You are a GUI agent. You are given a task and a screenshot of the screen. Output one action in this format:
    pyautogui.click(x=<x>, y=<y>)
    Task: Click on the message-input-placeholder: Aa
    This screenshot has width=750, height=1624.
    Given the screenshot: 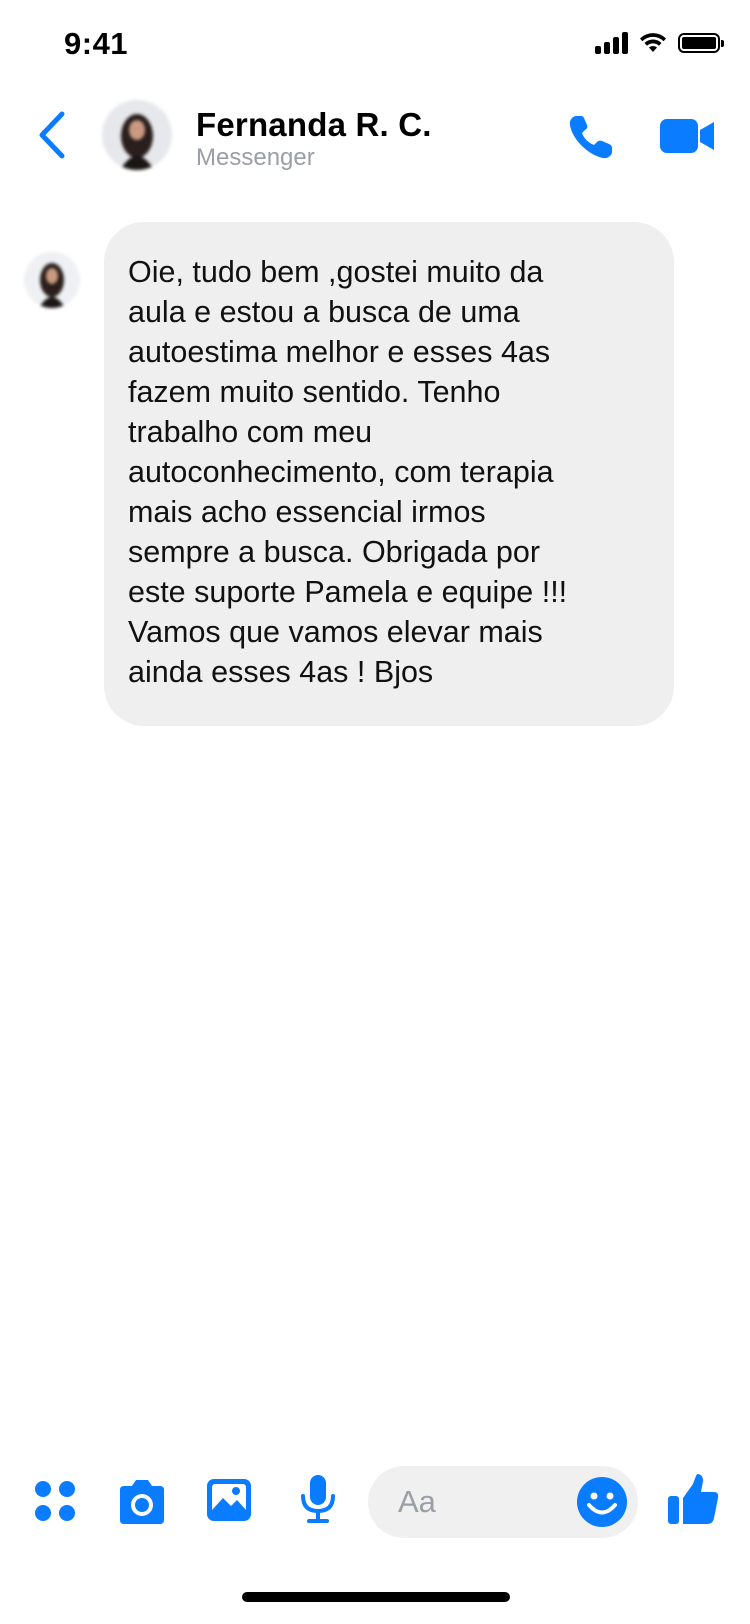 What is the action you would take?
    pyautogui.click(x=417, y=1501)
    